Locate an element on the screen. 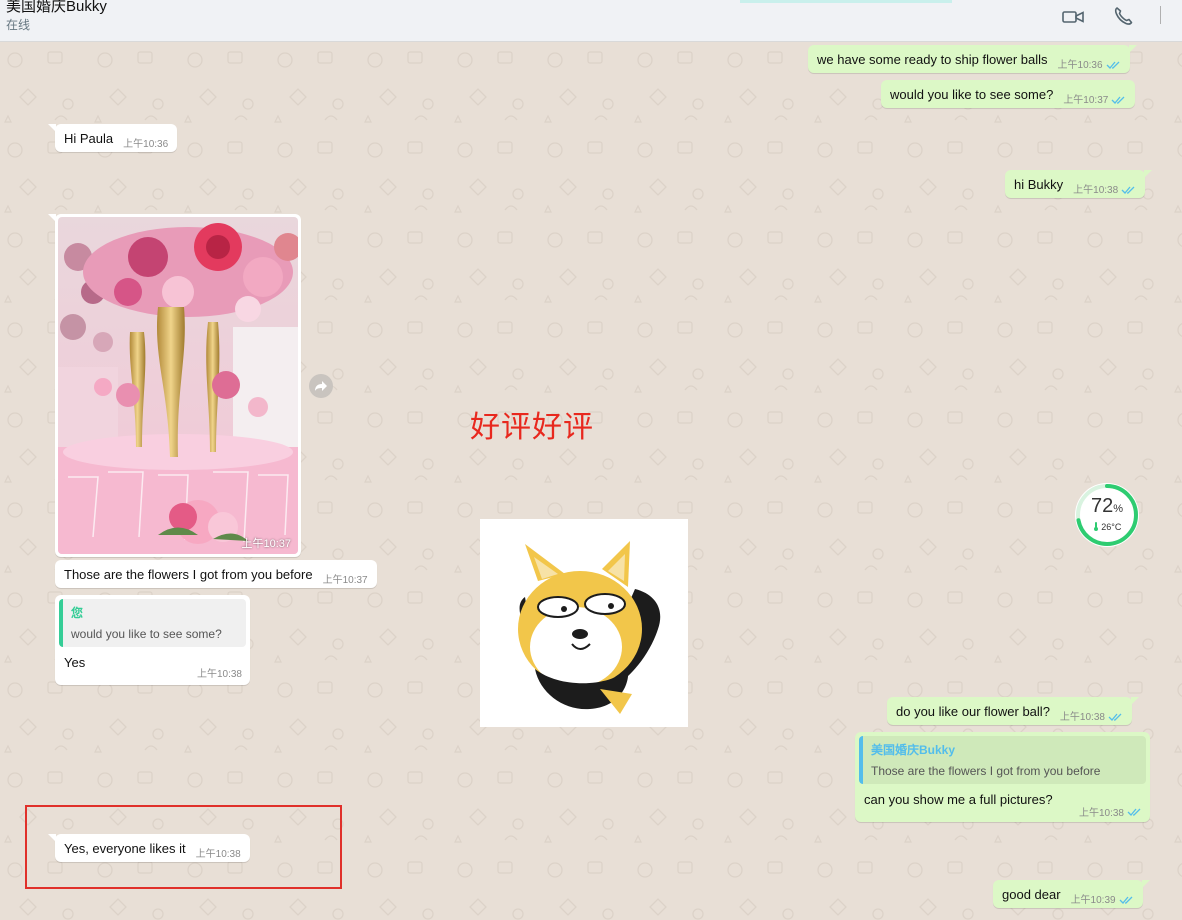 The width and height of the screenshot is (1182, 920). message-outgoing: would you like to see some? 上午10:37 is located at coordinates (1008, 94).